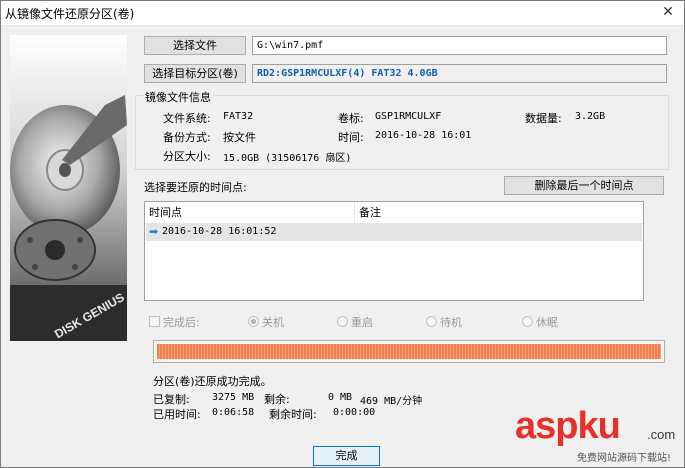 This screenshot has height=468, width=685. Describe the element at coordinates (351, 118) in the screenshot. I see `volume-label-label: 卷标:` at that location.